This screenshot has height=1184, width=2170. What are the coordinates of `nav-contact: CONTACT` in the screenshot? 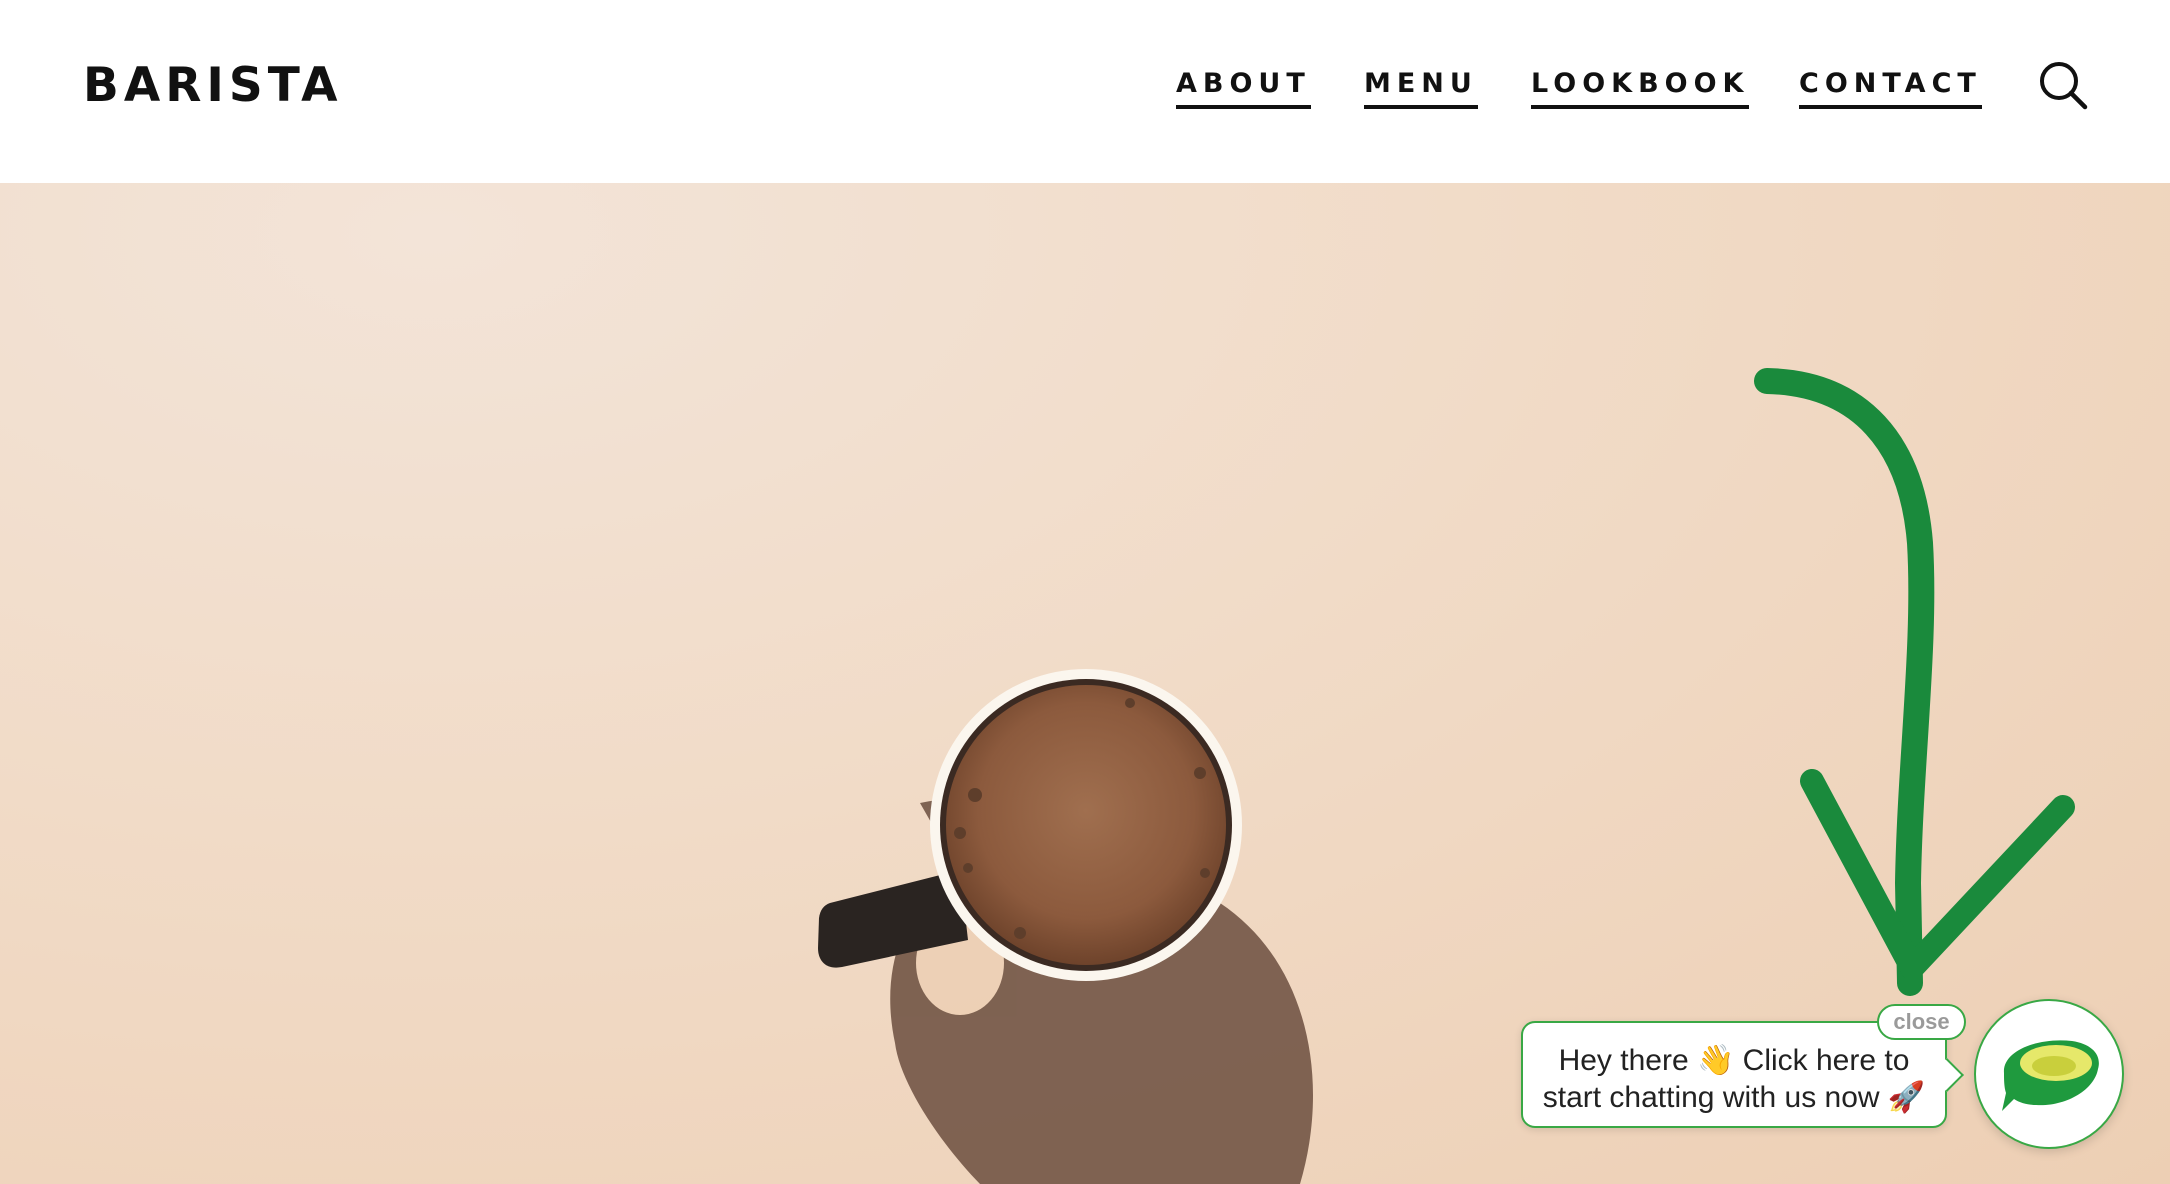 It's located at (1890, 88).